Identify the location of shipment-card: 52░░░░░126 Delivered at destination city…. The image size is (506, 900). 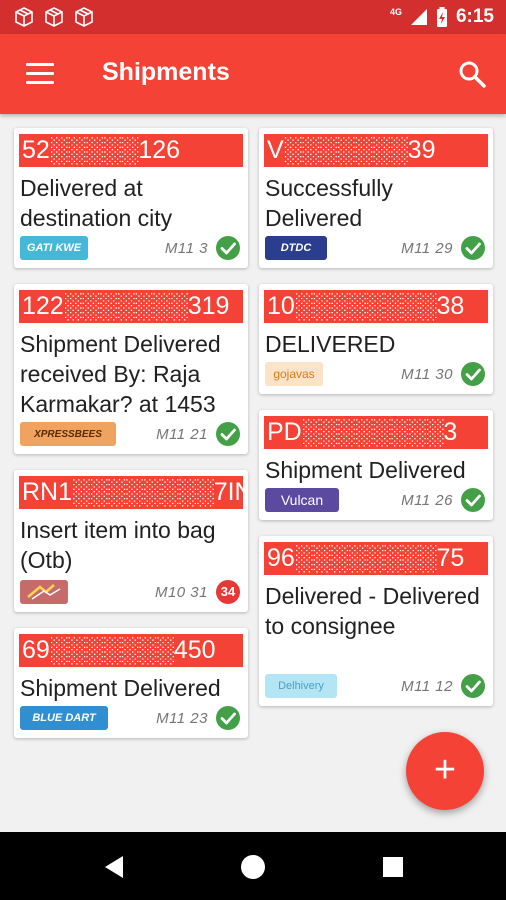
(131, 198).